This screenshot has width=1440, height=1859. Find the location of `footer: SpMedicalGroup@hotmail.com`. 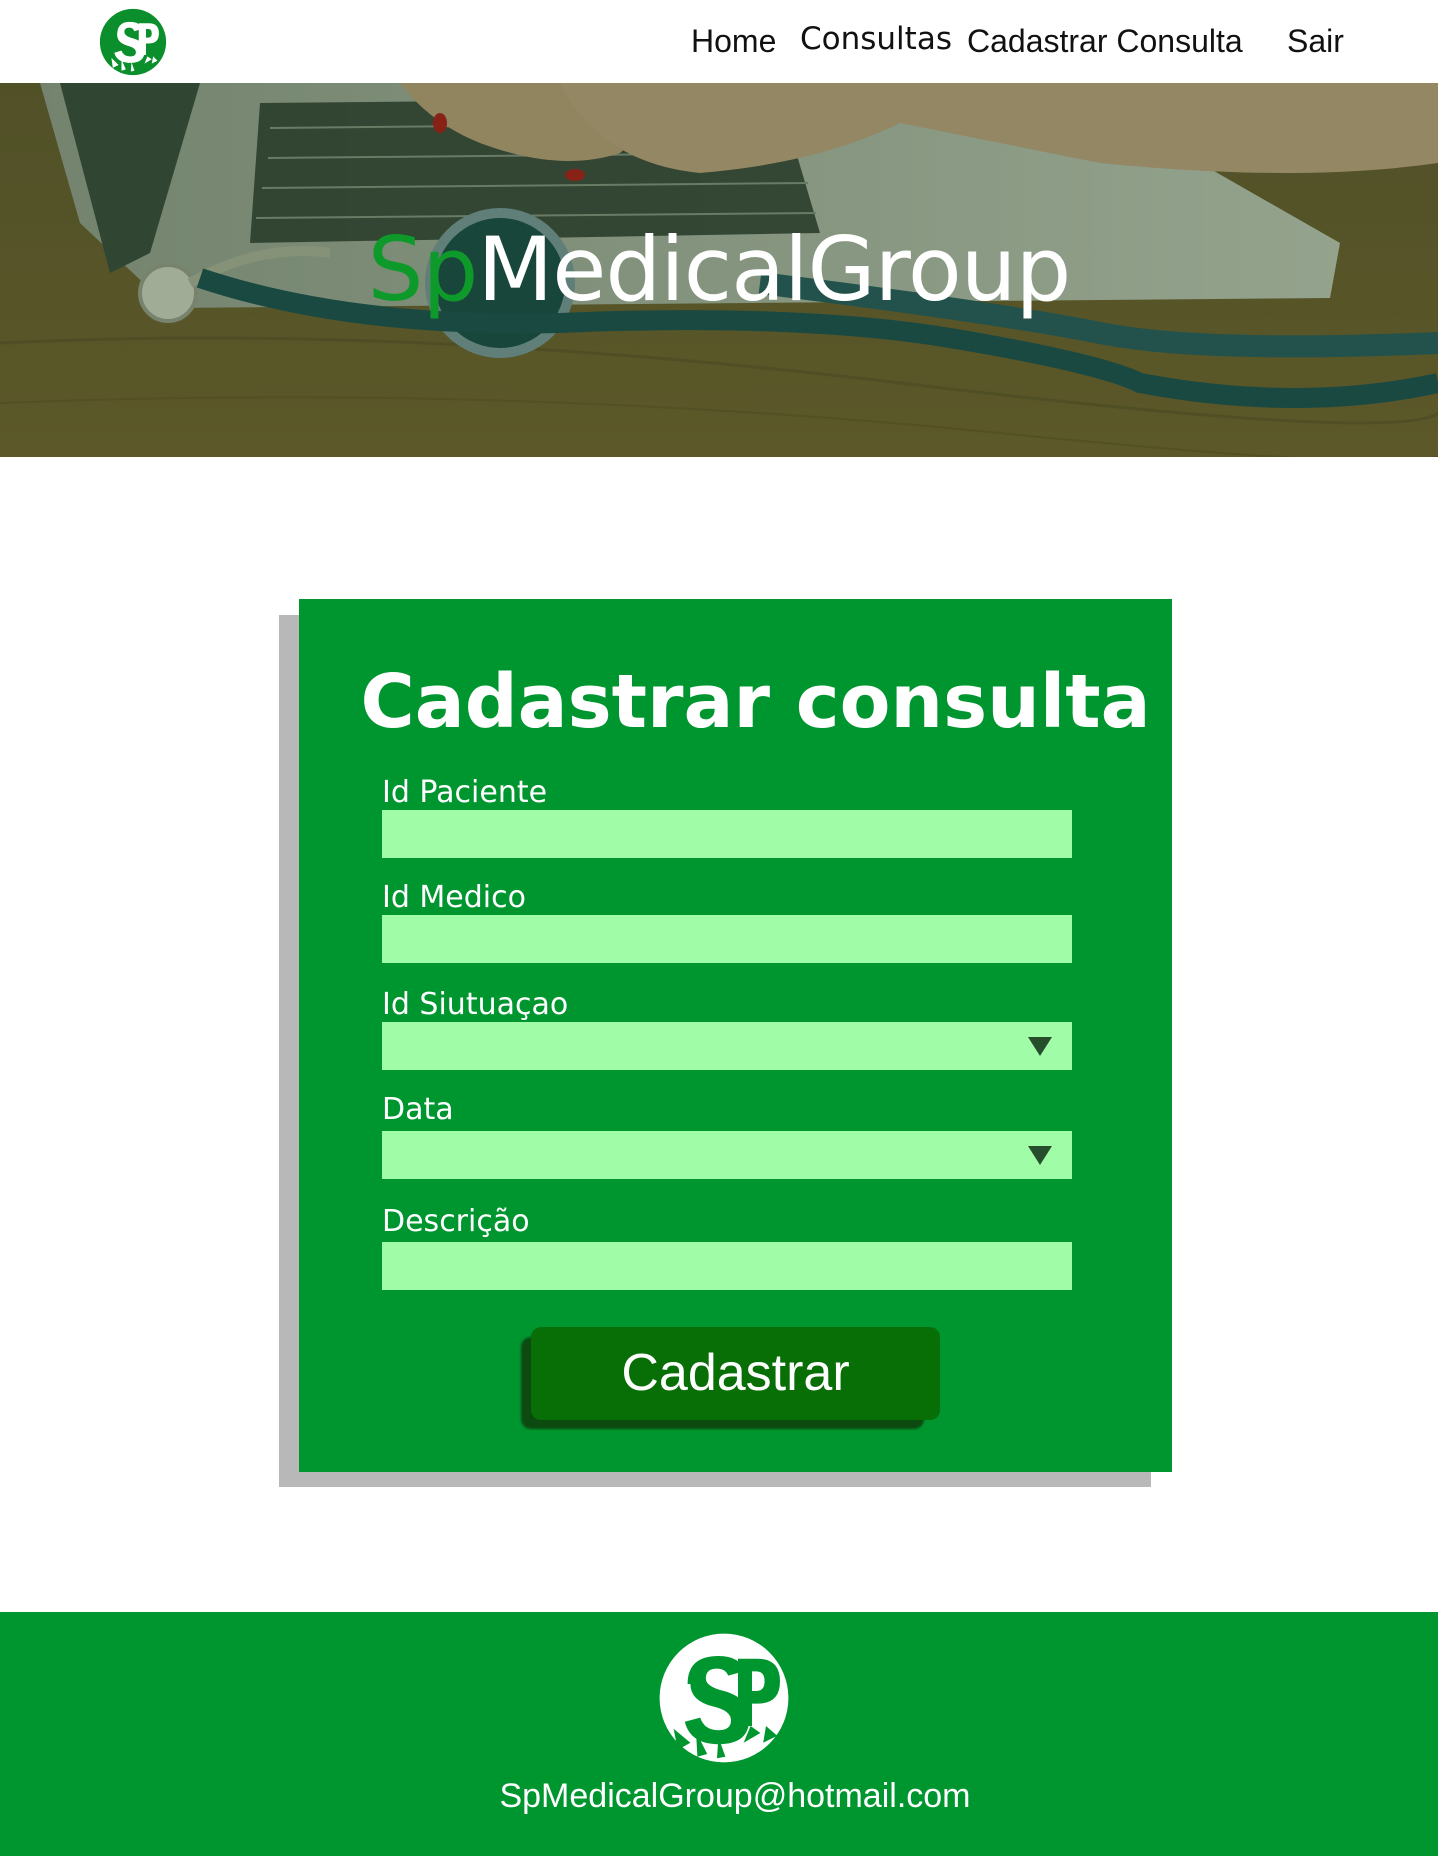

footer: SpMedicalGroup@hotmail.com is located at coordinates (719, 1734).